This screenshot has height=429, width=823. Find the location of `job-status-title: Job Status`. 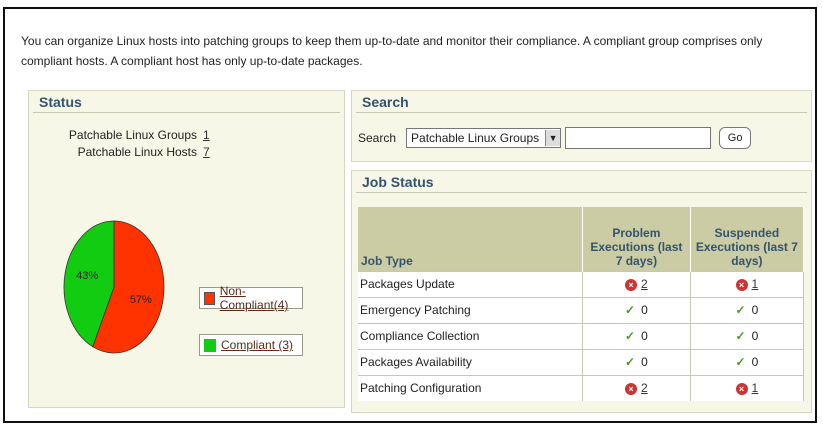

job-status-title: Job Status is located at coordinates (581, 182).